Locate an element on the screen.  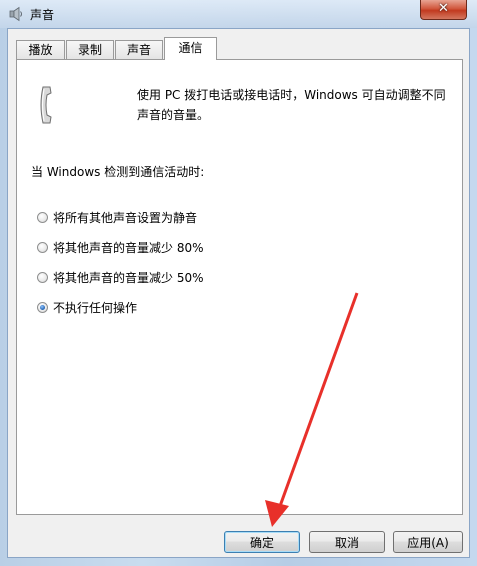
tab-recording: 录制 is located at coordinates (90, 49).